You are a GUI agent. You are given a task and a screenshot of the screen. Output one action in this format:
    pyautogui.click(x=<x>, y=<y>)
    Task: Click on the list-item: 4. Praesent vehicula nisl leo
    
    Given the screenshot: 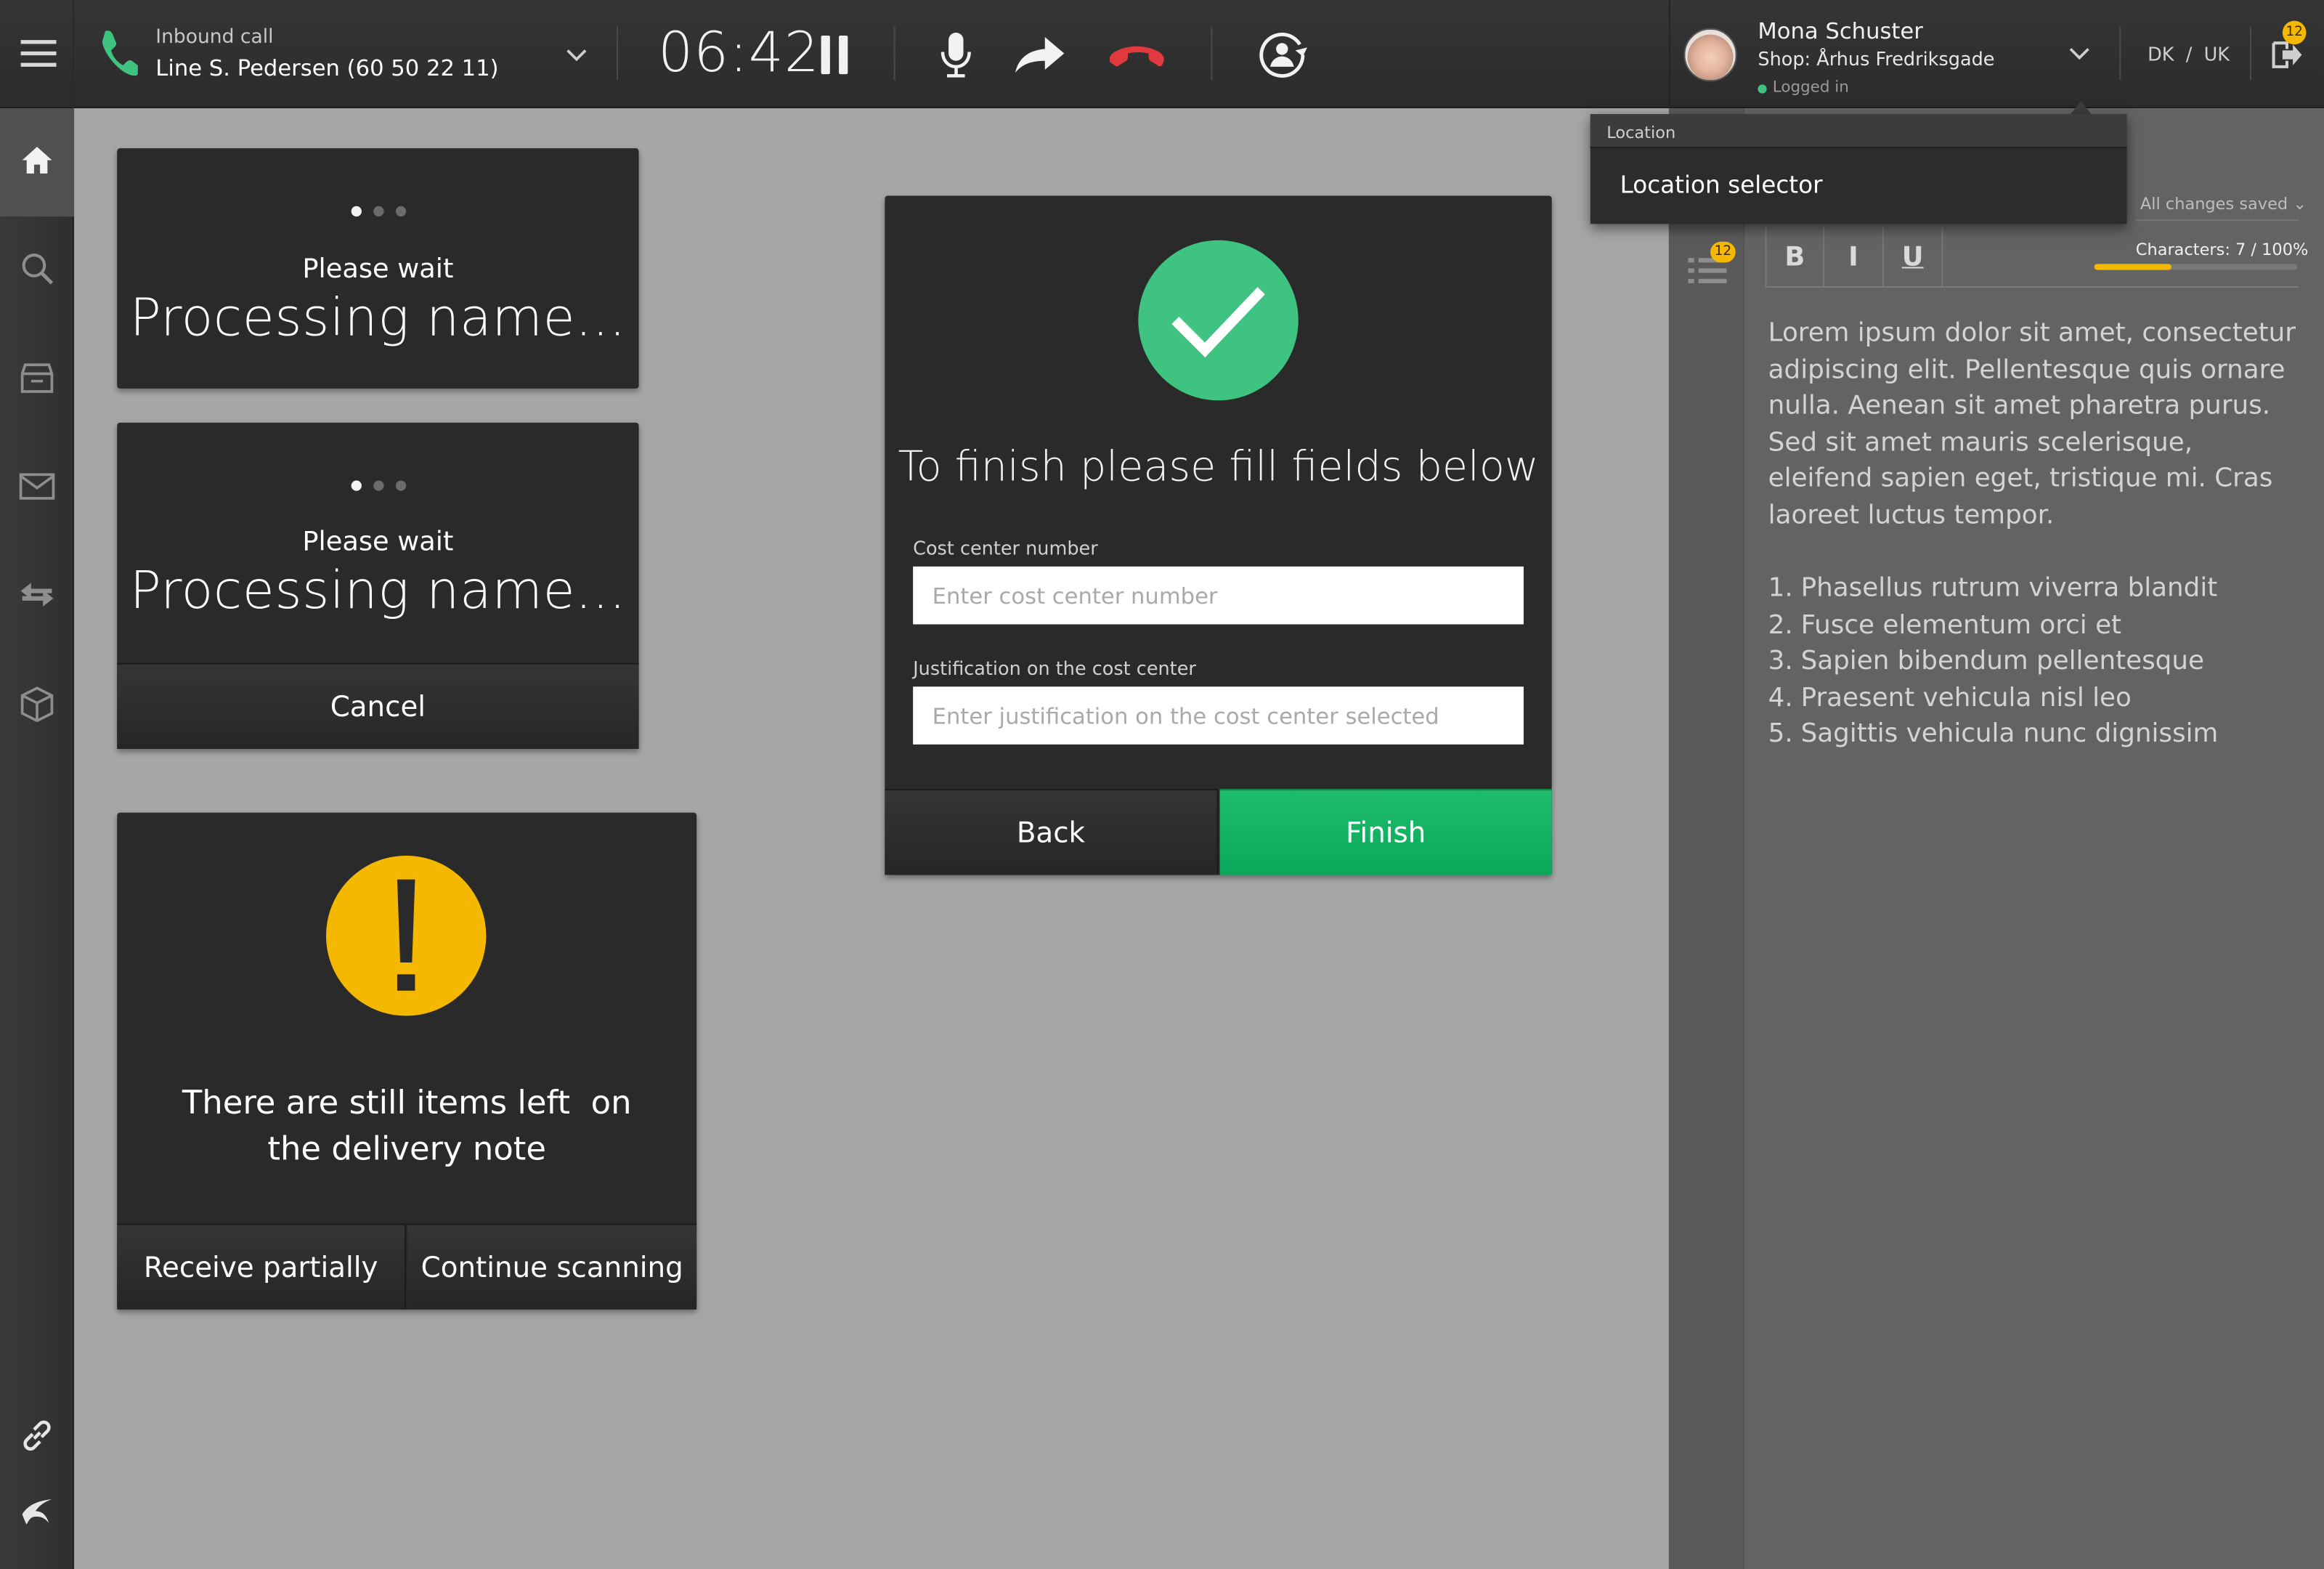 What is the action you would take?
    pyautogui.click(x=1950, y=698)
    